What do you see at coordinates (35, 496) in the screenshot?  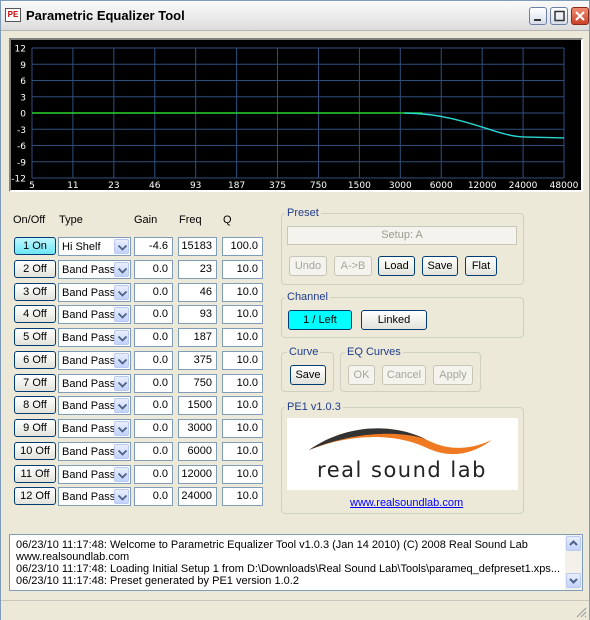 I see `band-toggle-button: 12 Off` at bounding box center [35, 496].